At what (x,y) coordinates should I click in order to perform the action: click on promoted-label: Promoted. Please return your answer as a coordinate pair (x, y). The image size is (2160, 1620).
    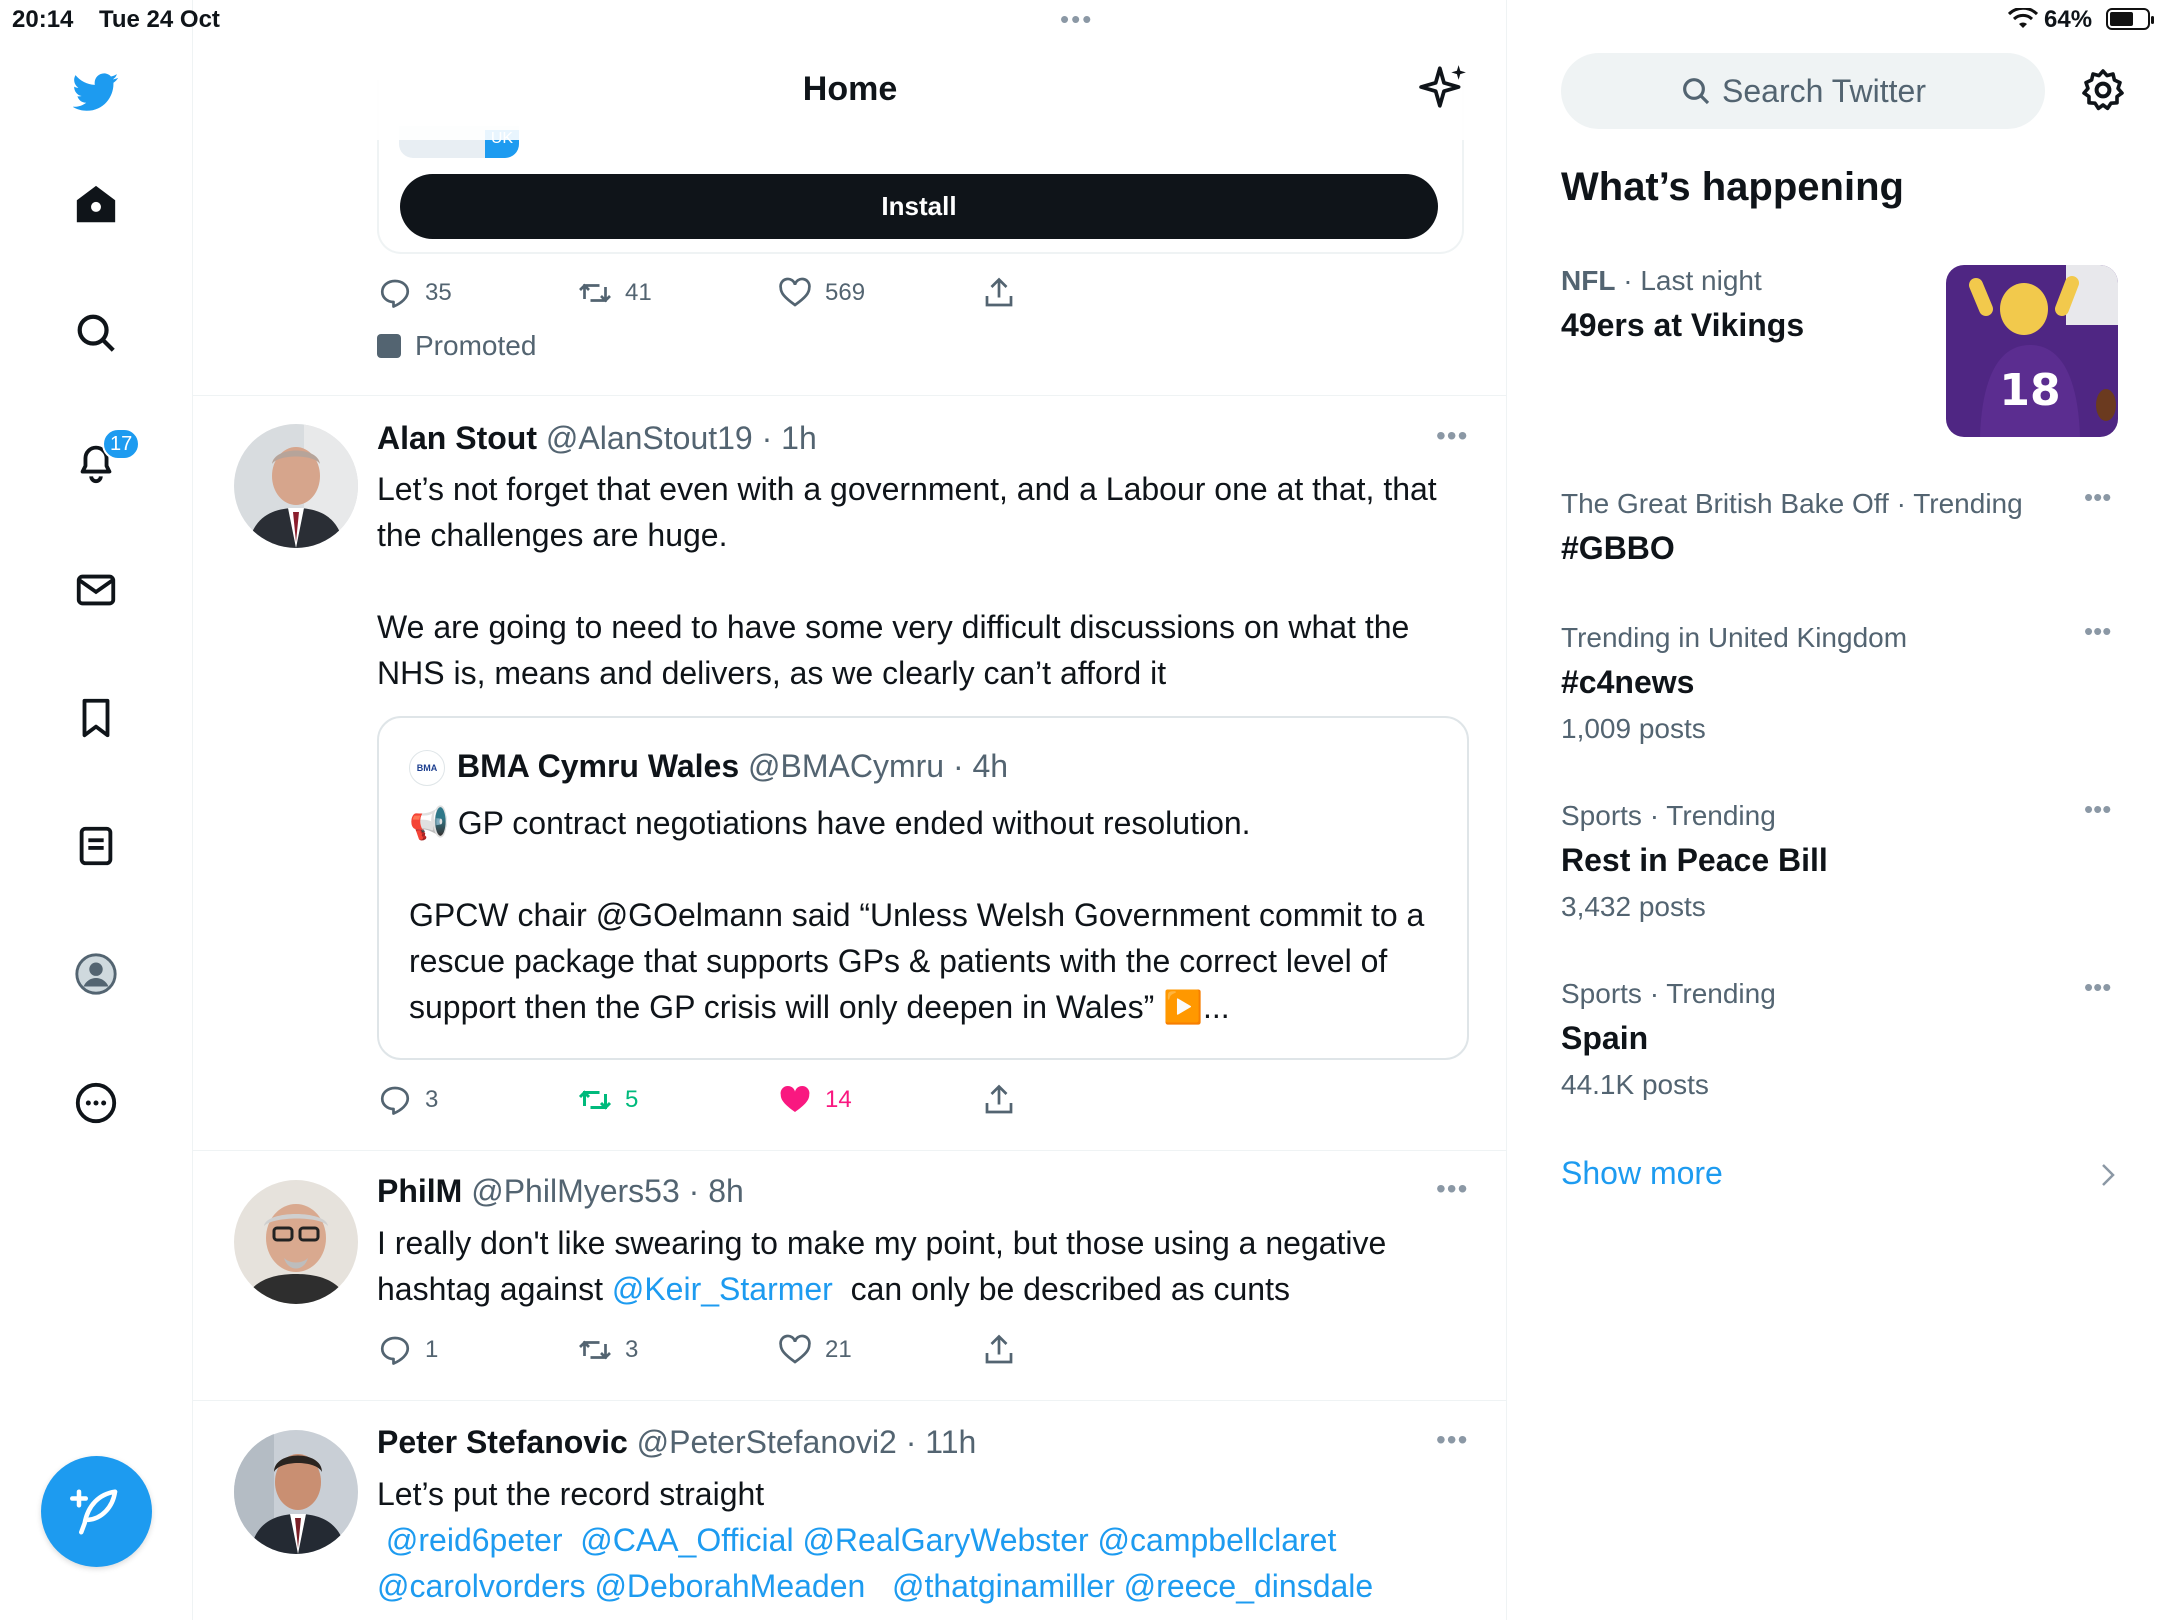
    Looking at the image, I should click on (456, 346).